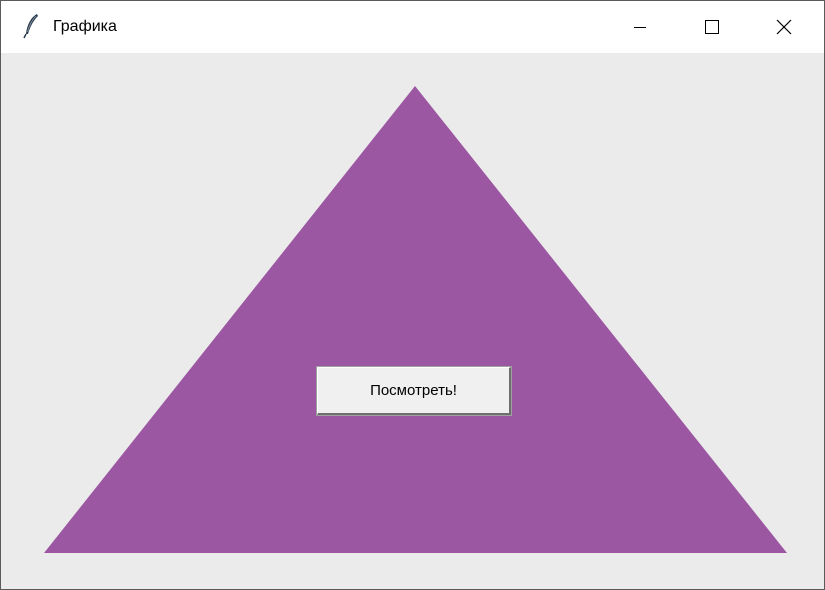  I want to click on window-title: Графика, so click(85, 26).